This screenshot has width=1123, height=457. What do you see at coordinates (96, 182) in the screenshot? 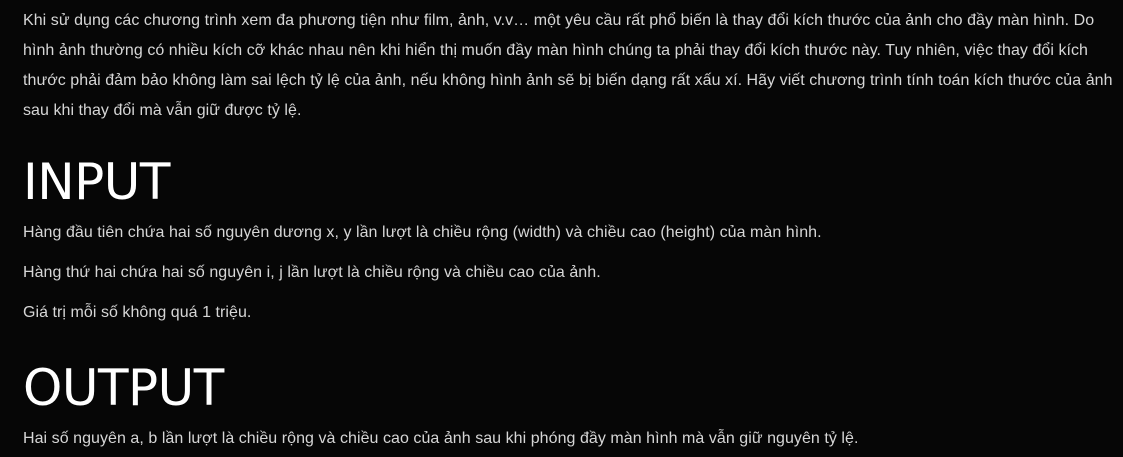
I see `input-heading: INPUT` at bounding box center [96, 182].